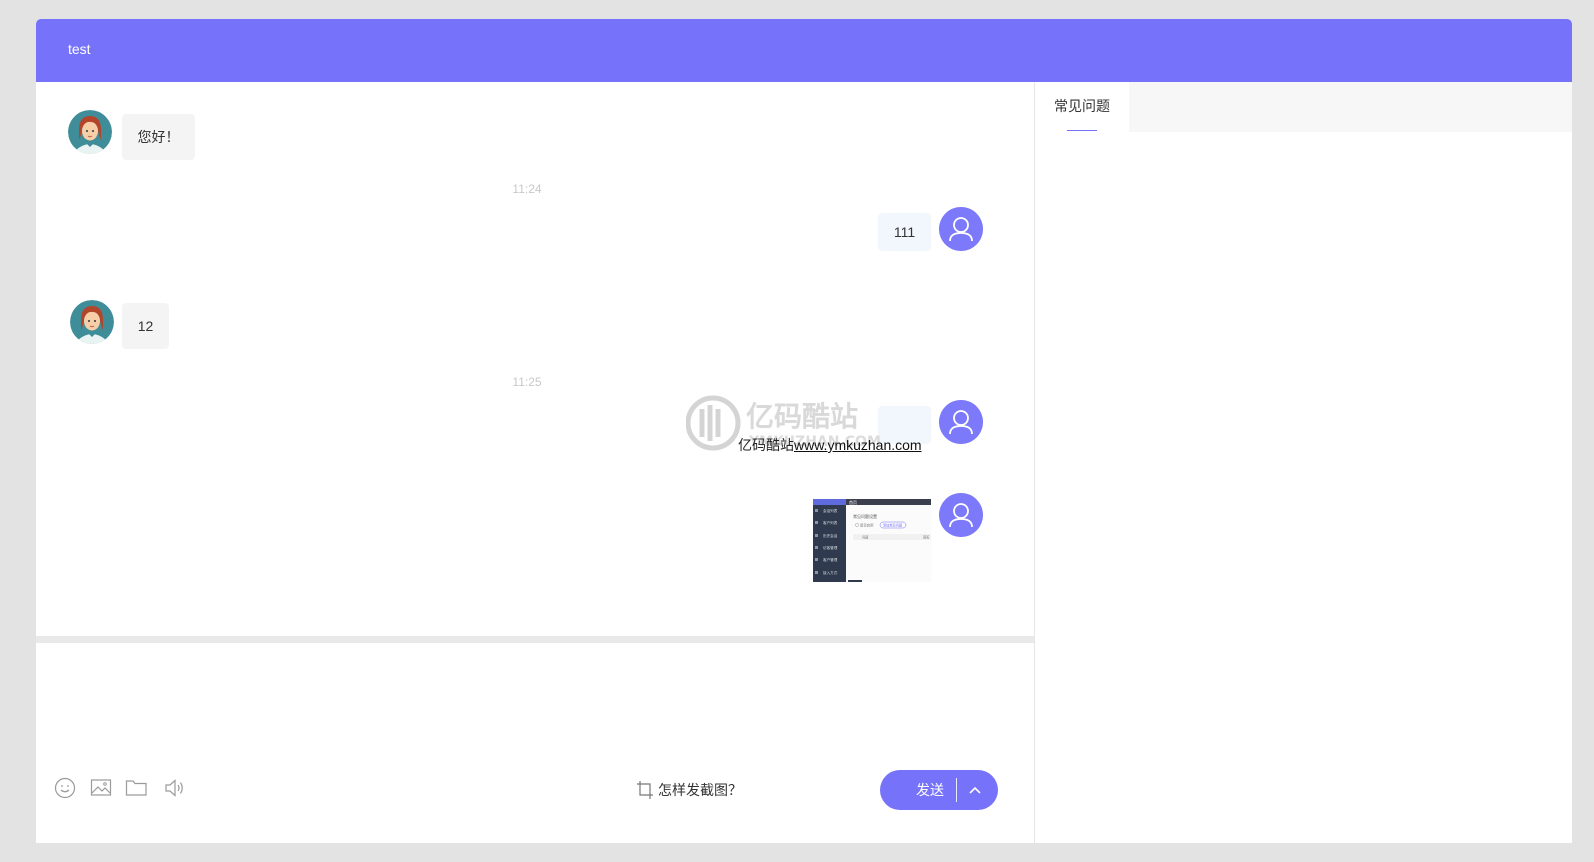 This screenshot has width=1594, height=862. Describe the element at coordinates (865, 516) in the screenshot. I see `thumb-heading: 常见问题设置` at that location.